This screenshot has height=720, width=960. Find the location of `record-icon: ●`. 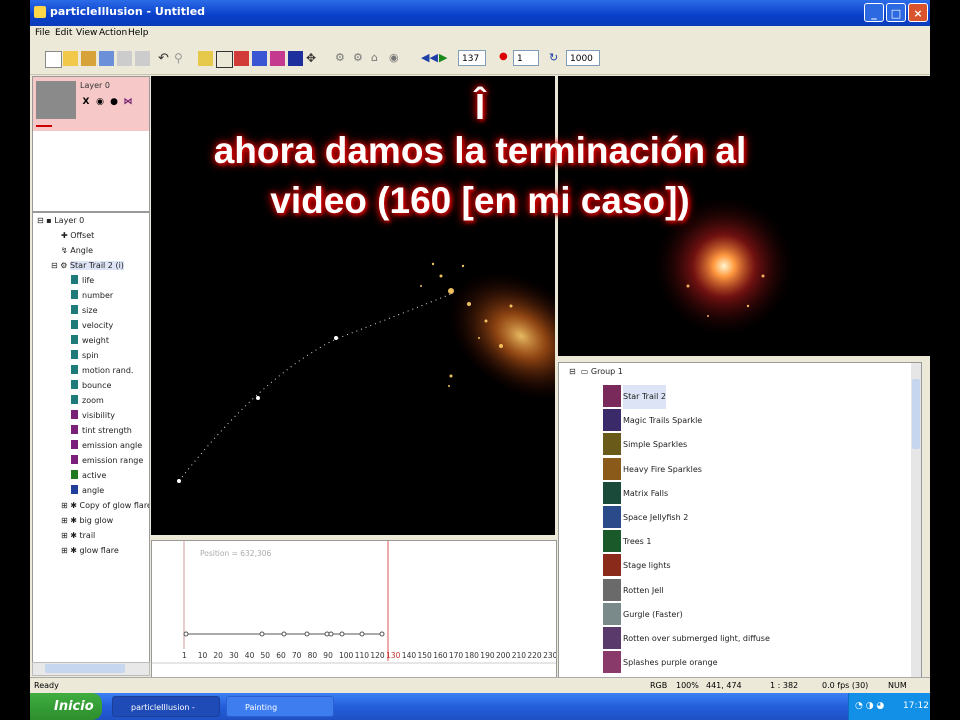

record-icon: ● is located at coordinates (506, 58).